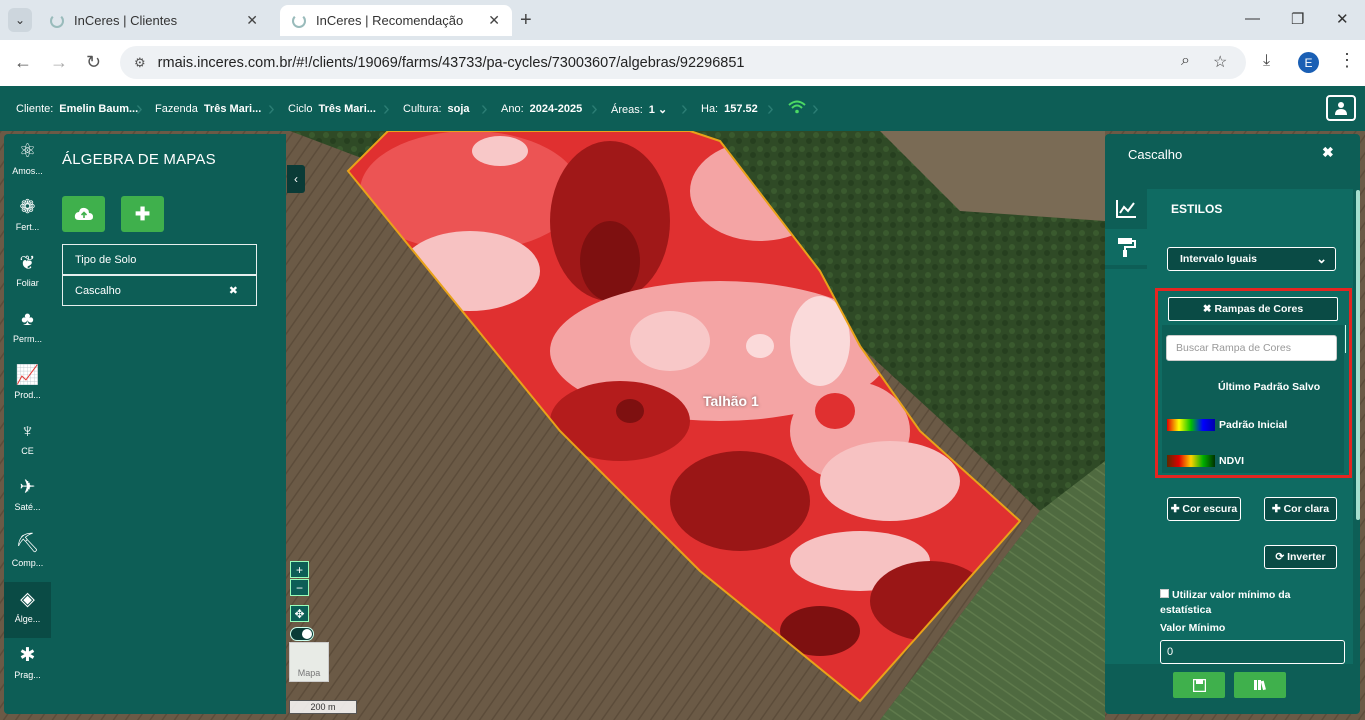 The image size is (1365, 720). I want to click on user-account-button, so click(1341, 108).